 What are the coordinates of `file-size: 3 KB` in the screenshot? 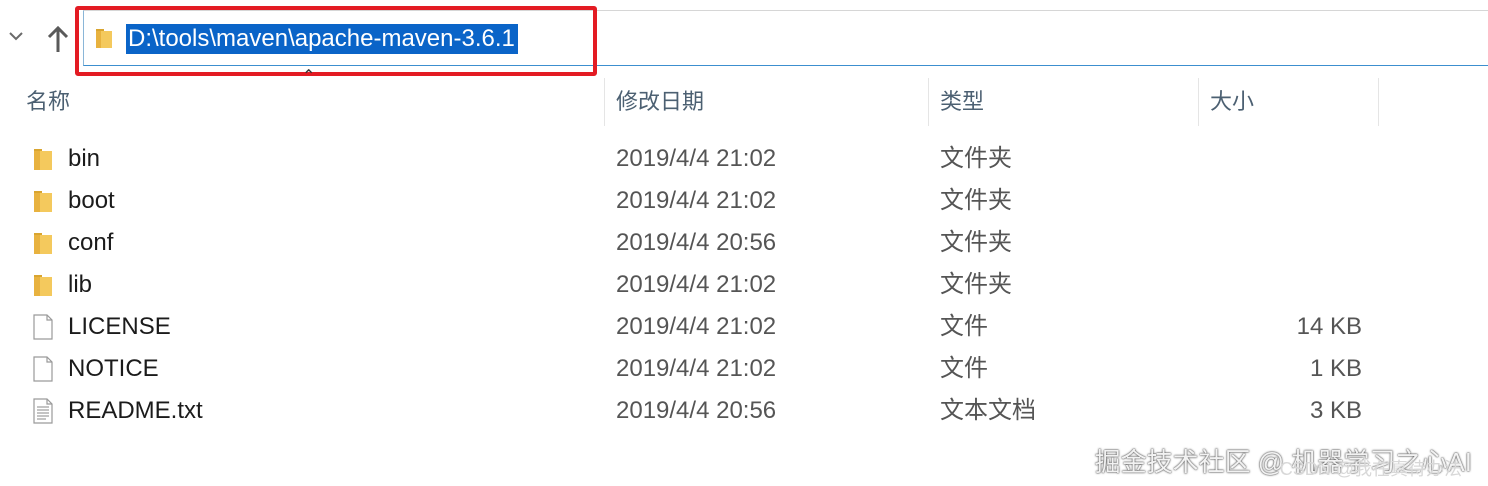 It's located at (1335, 410).